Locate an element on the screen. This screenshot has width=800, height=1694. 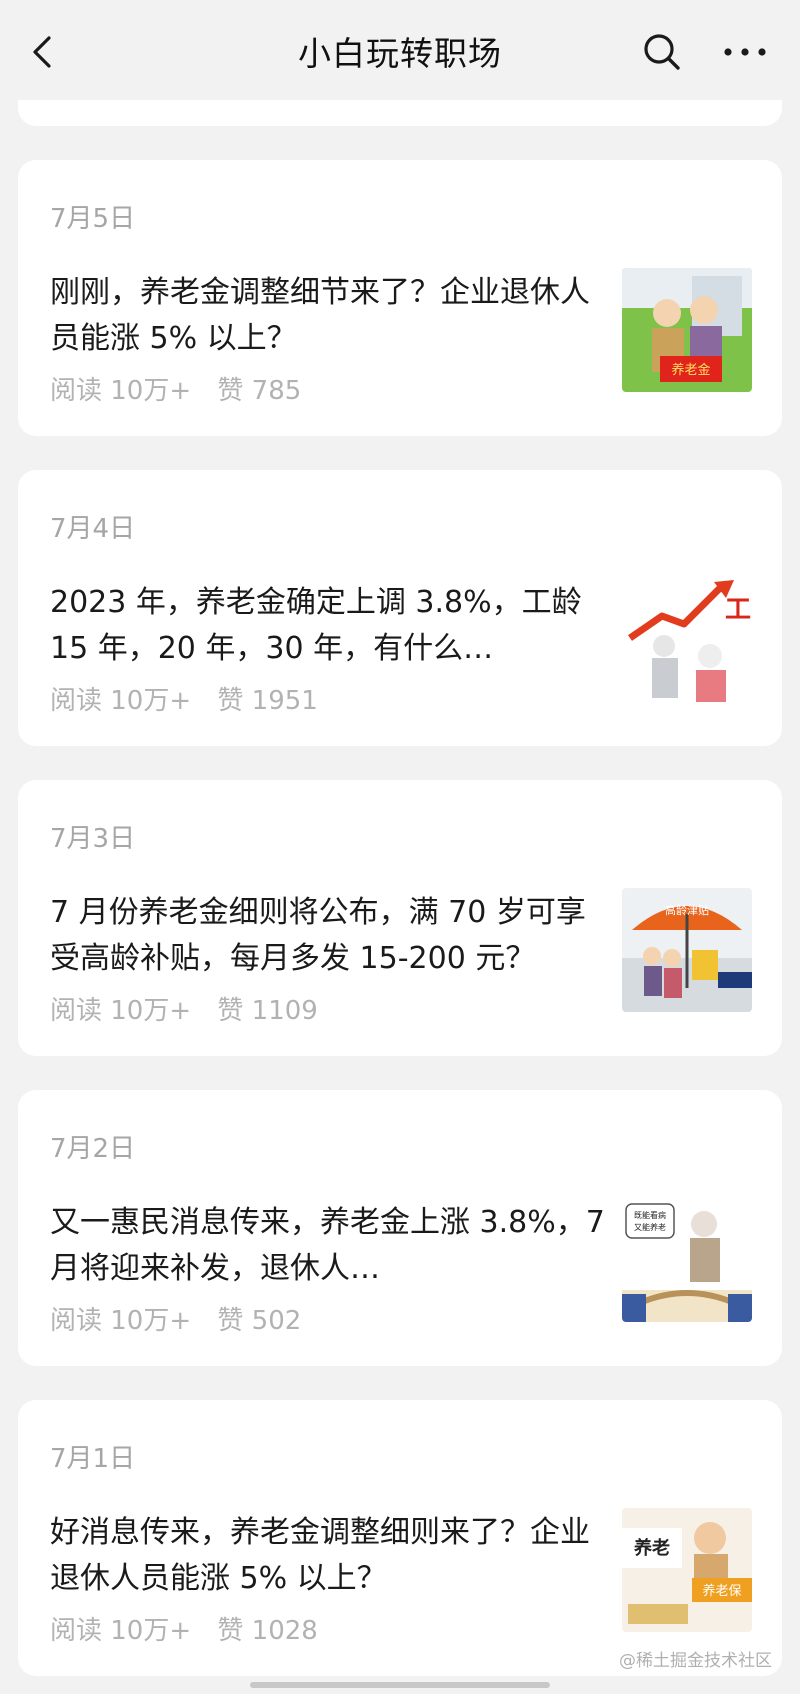
like-count: 赞 1028 is located at coordinates (267, 1631).